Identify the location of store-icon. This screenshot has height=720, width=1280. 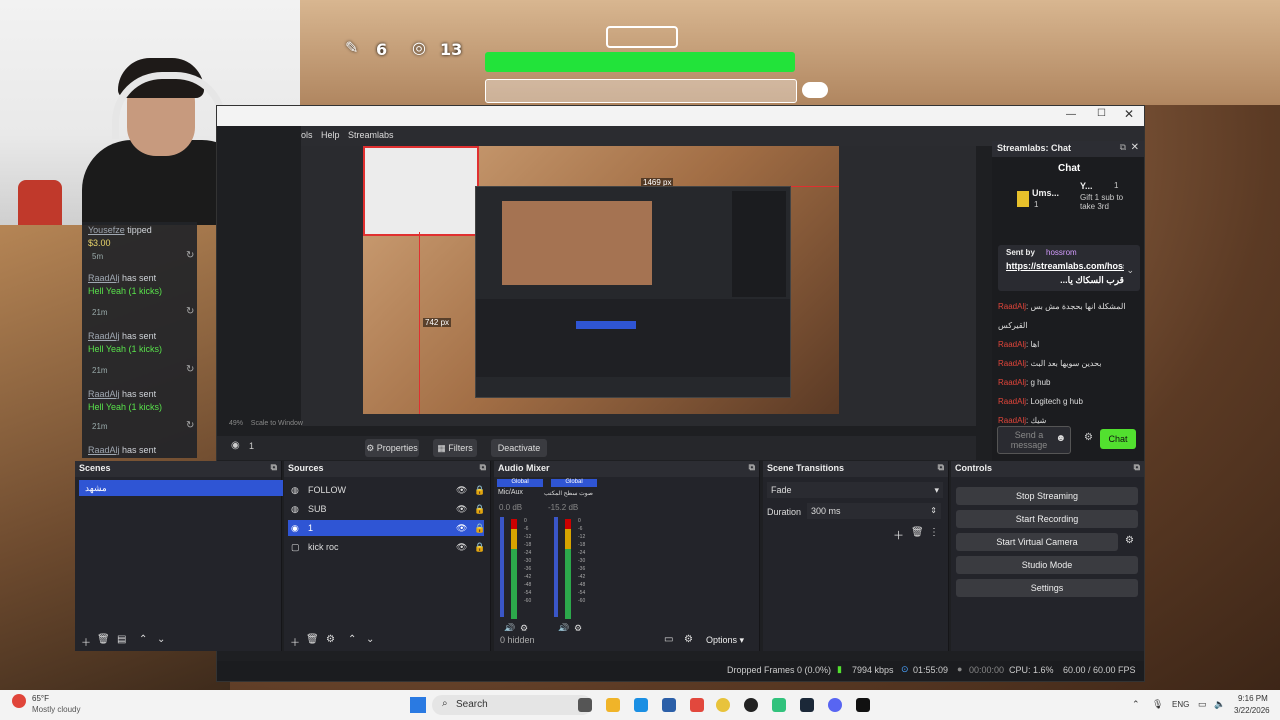
(669, 705).